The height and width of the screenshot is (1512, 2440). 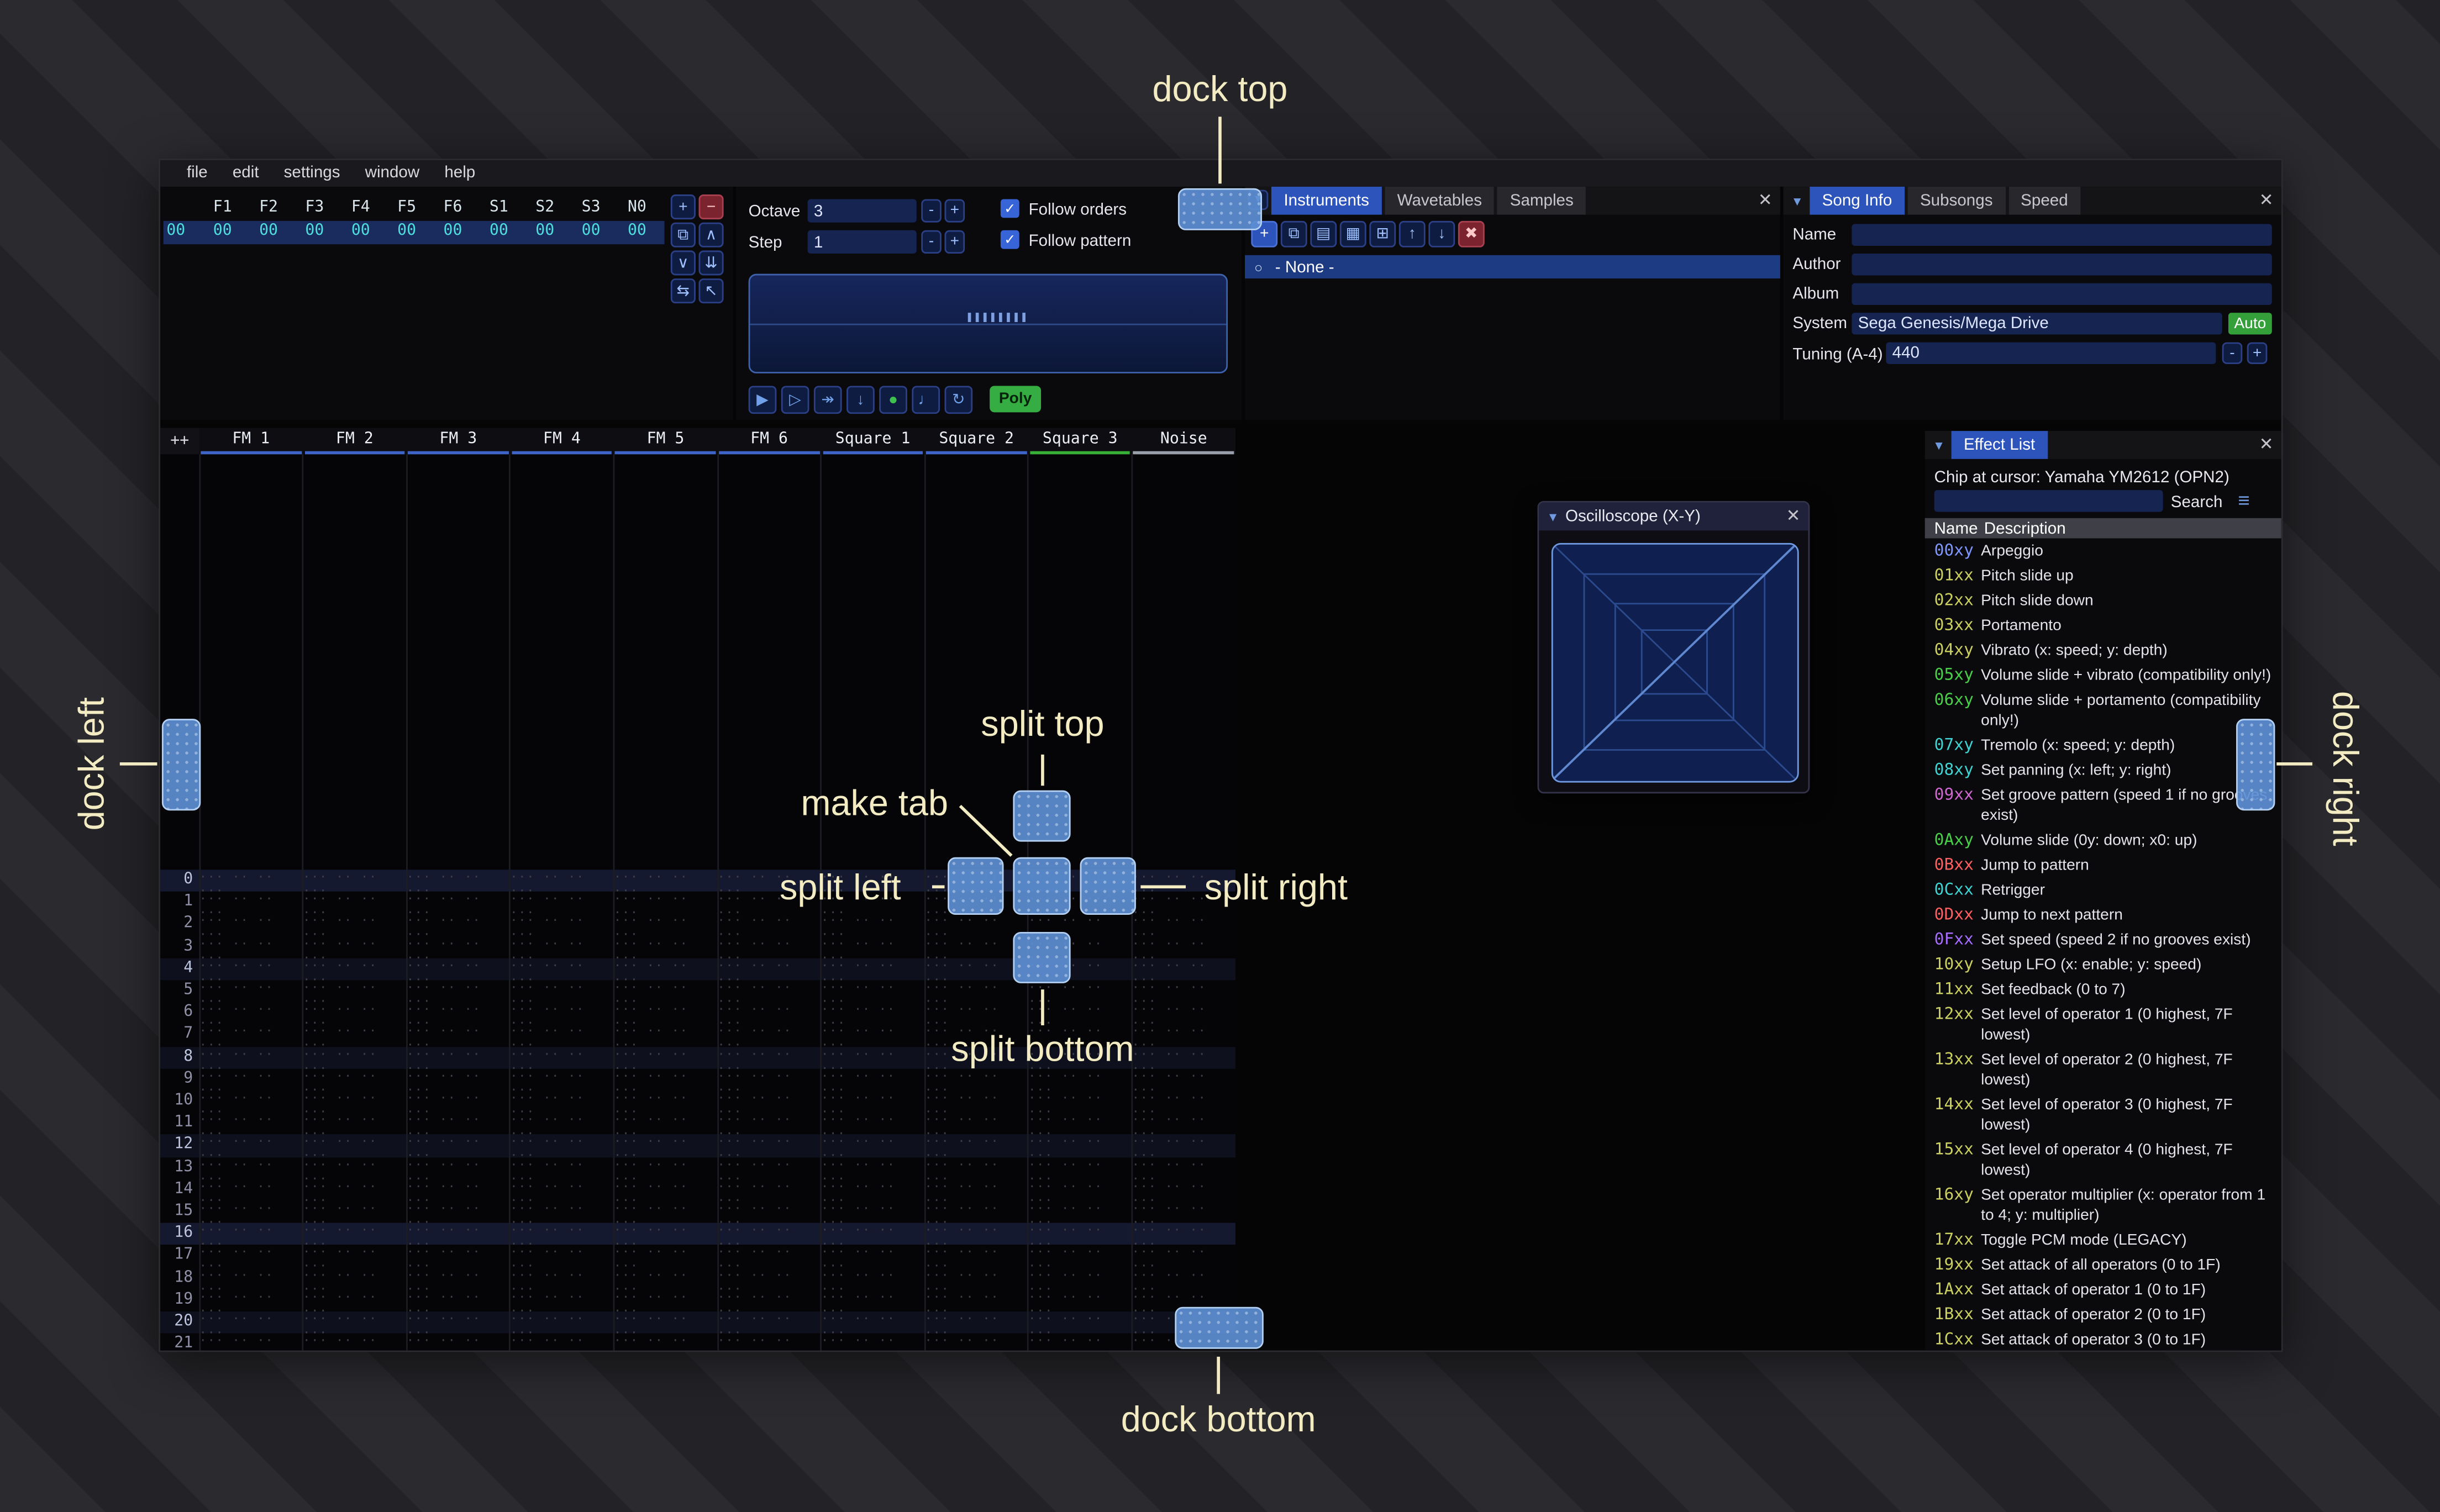 What do you see at coordinates (392, 173) in the screenshot?
I see `menu-item-window: window` at bounding box center [392, 173].